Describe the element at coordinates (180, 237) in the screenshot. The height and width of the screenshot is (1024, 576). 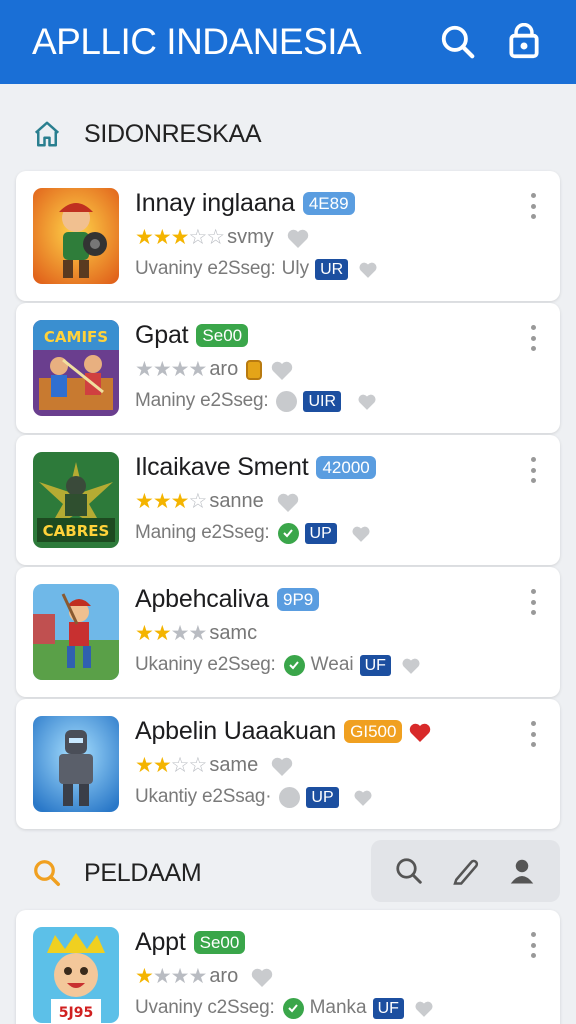
I see `star-rating: ★★★☆☆` at that location.